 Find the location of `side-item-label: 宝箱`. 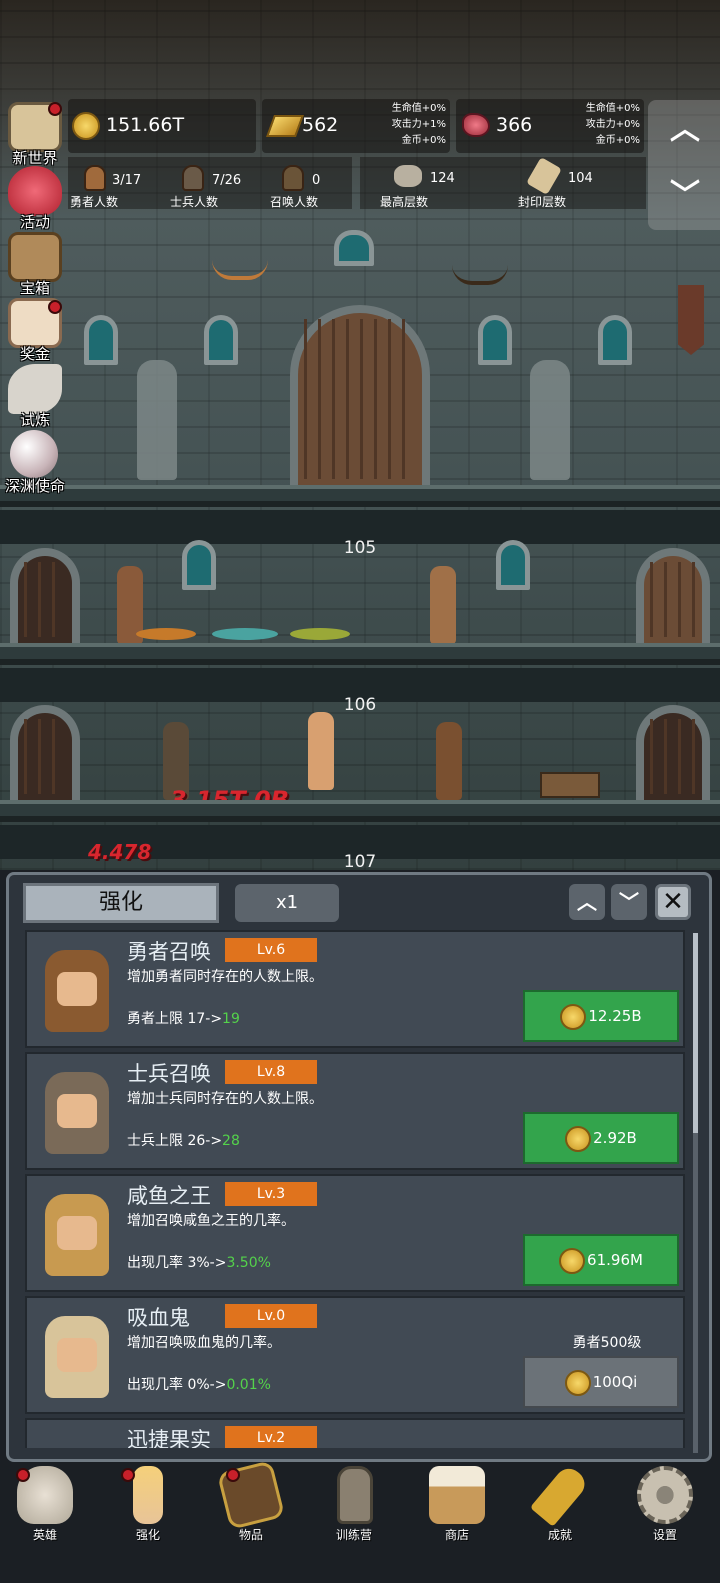

side-item-label: 宝箱 is located at coordinates (34, 288).